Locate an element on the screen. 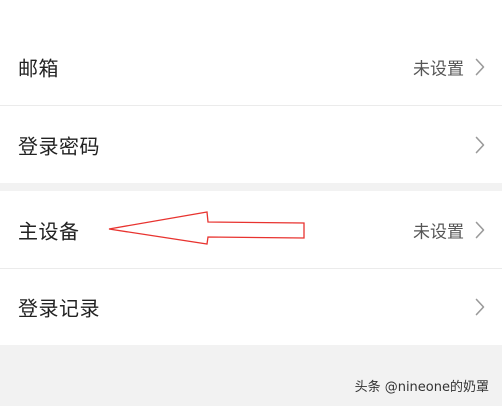 The height and width of the screenshot is (406, 502). row-value-main-device: 未设置 is located at coordinates (438, 232).